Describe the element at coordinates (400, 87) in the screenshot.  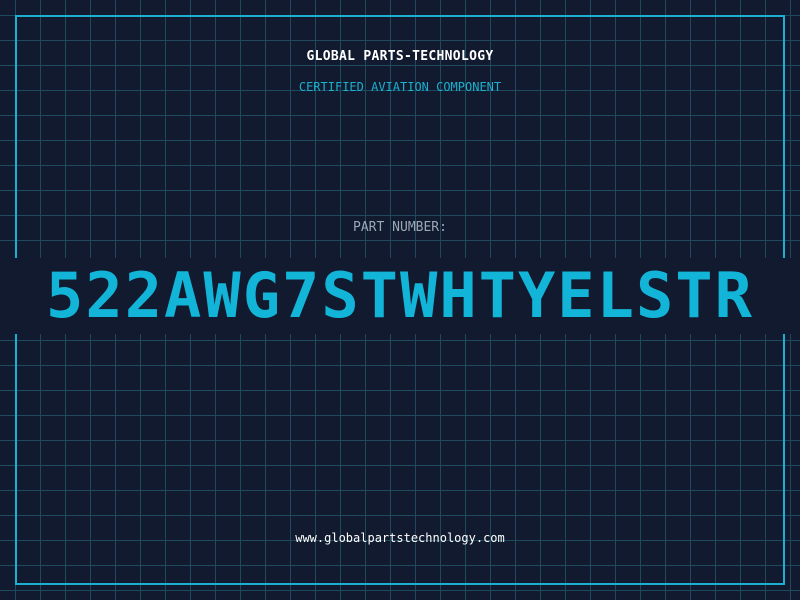
I see `subtitle: CERTIFIED AVIATION COMPONENT` at that location.